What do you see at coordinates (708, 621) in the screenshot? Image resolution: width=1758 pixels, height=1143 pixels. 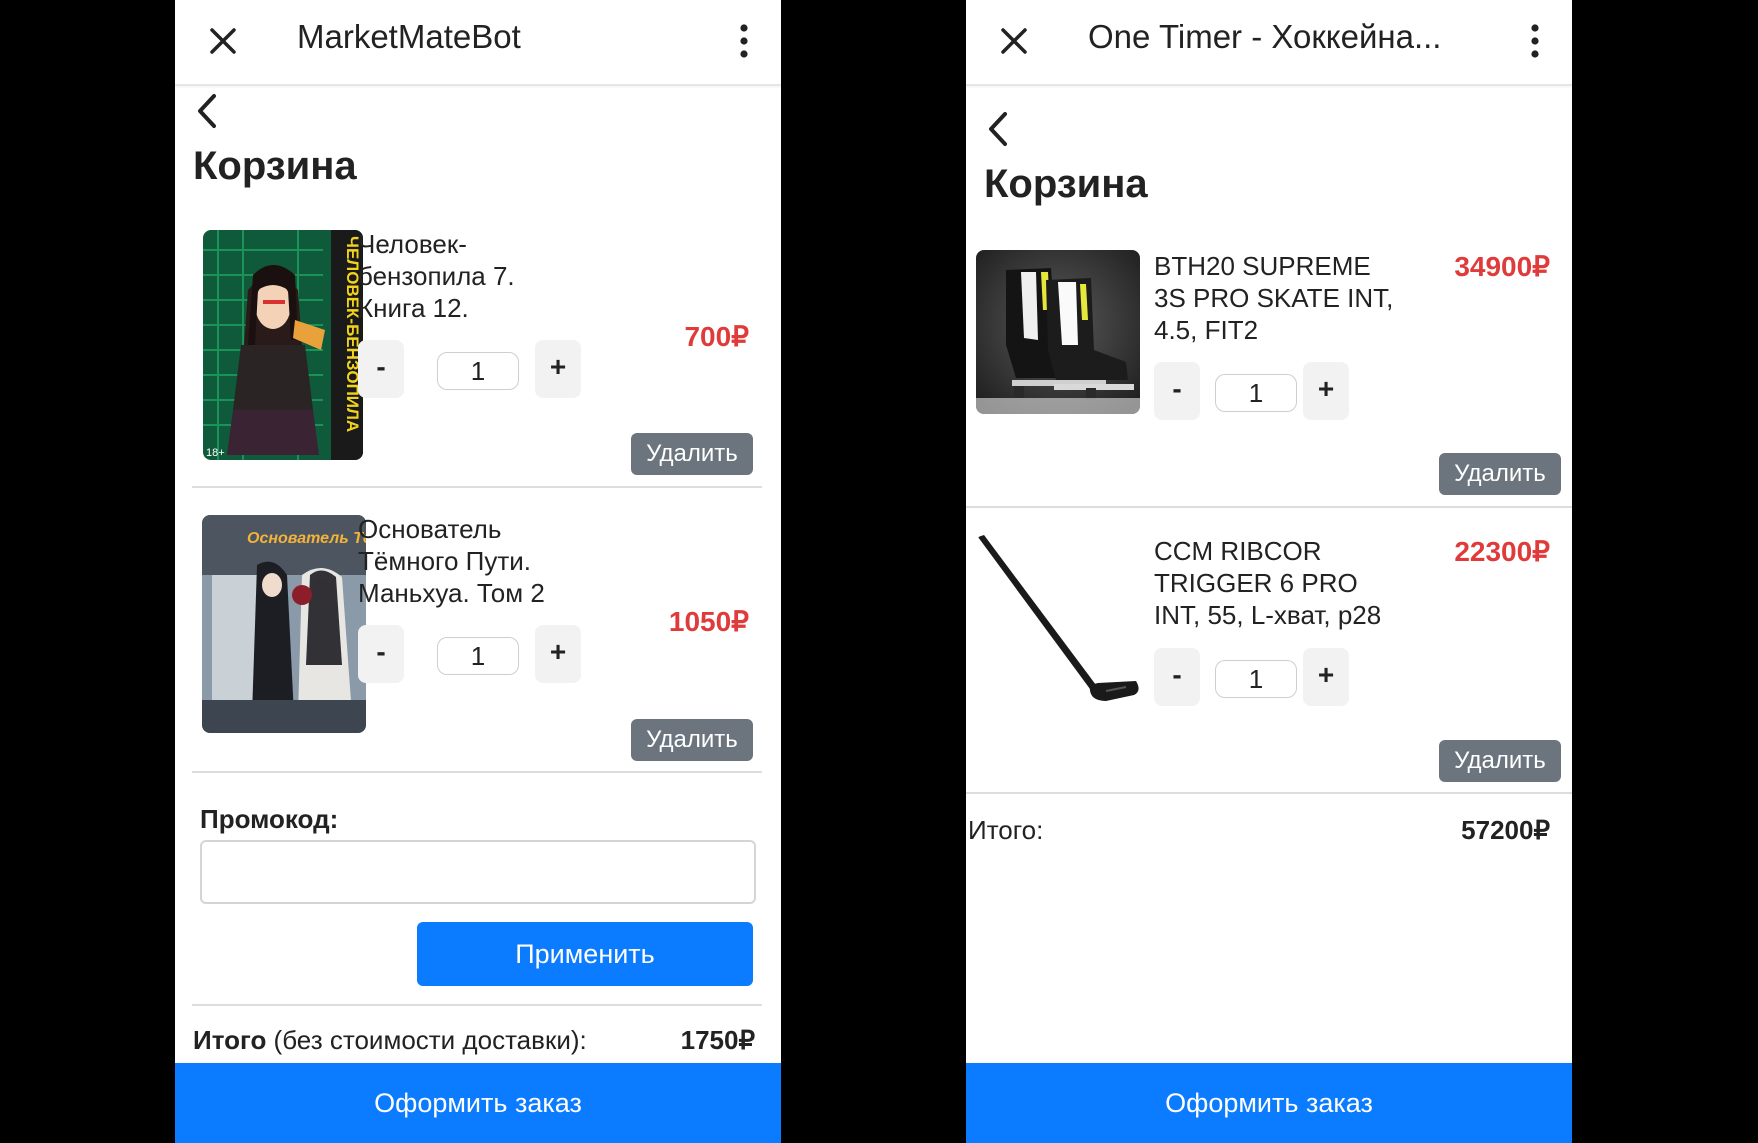 I see `item-price: 1050₽` at bounding box center [708, 621].